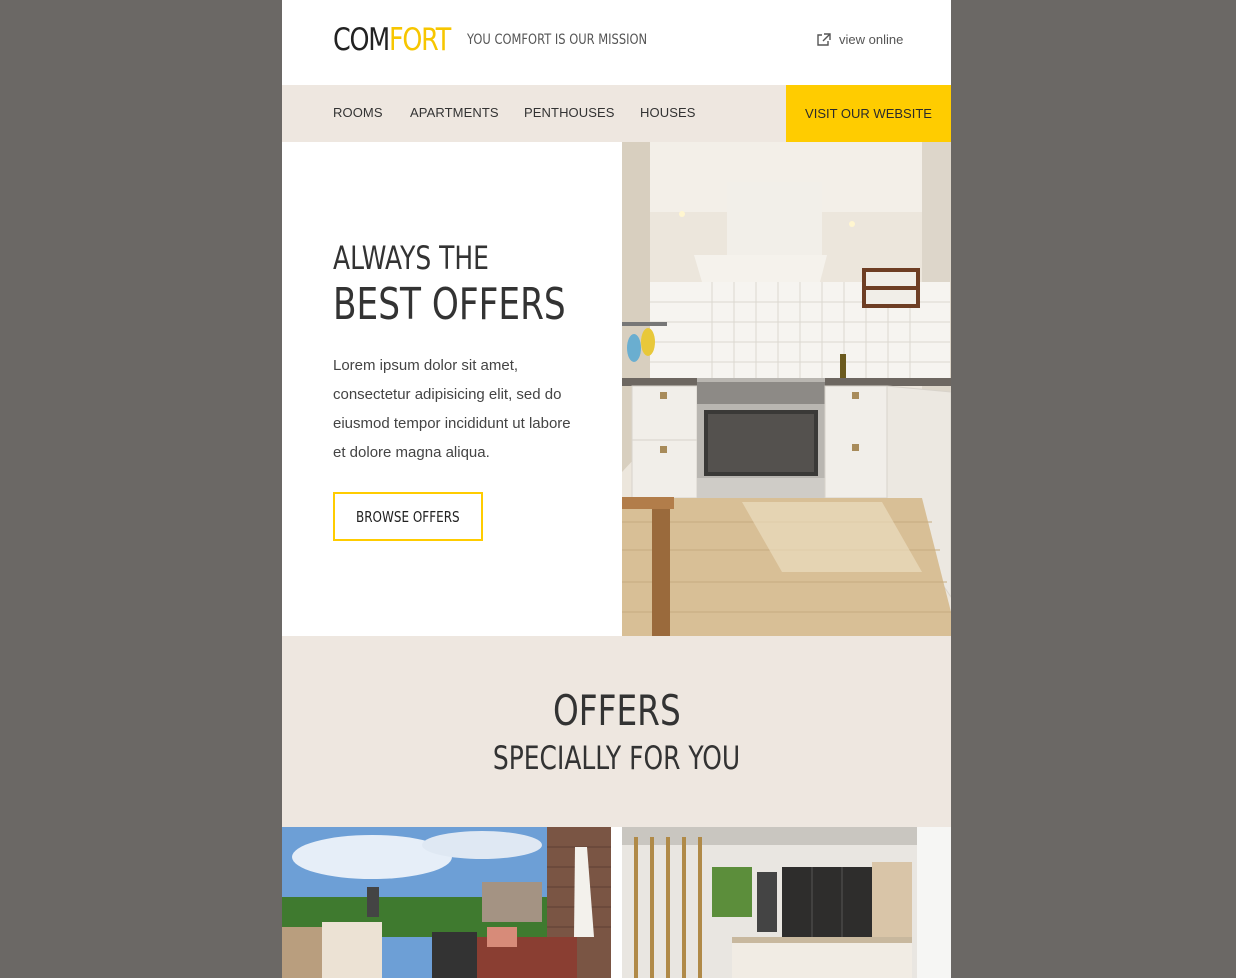 This screenshot has width=1236, height=978. I want to click on nav-item-houses: HOUSES, so click(668, 112).